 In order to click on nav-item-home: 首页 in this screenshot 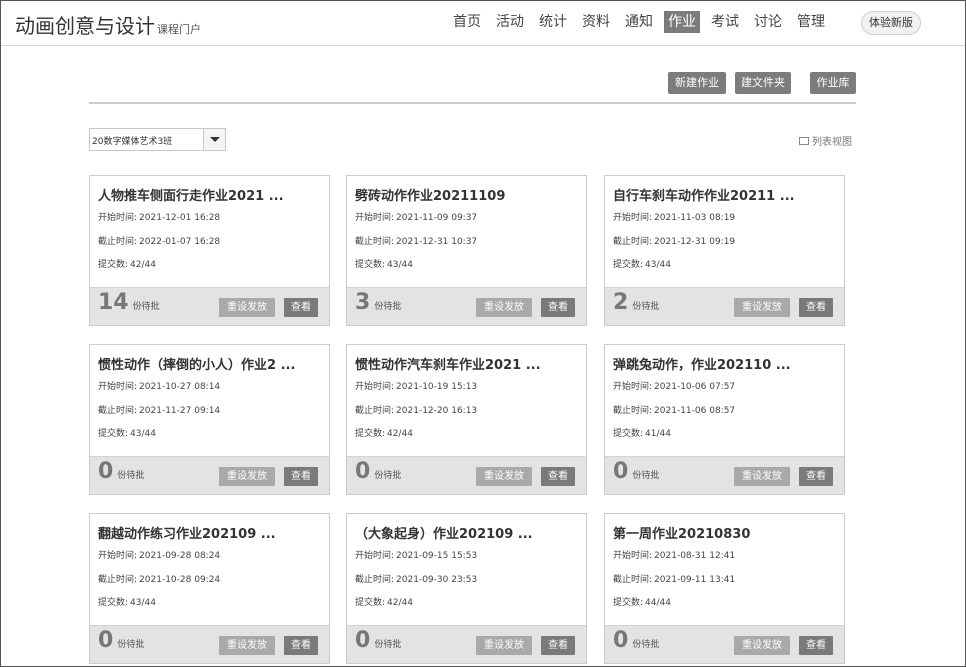, I will do `click(467, 22)`.